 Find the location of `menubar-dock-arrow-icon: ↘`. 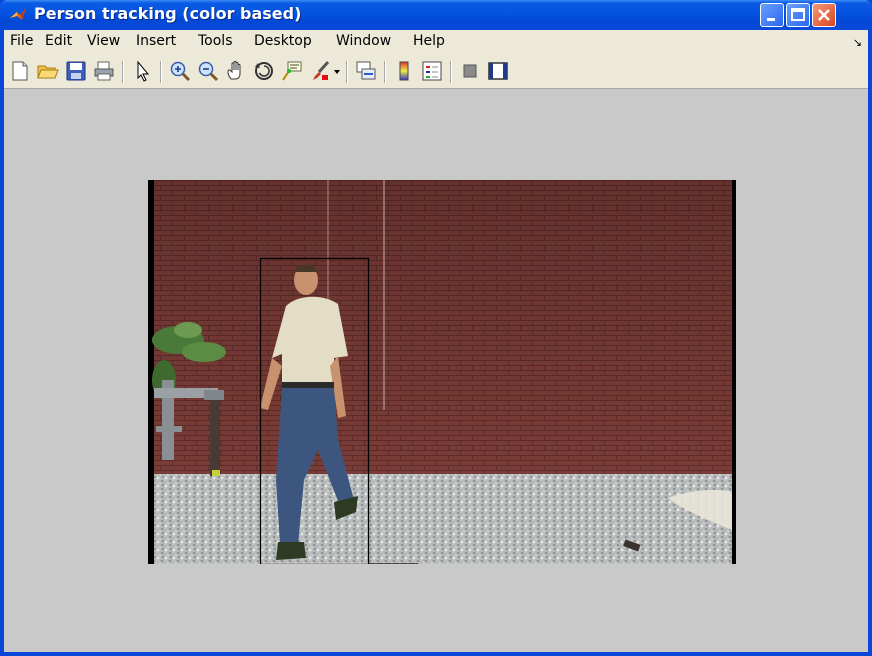

menubar-dock-arrow-icon: ↘ is located at coordinates (857, 42).